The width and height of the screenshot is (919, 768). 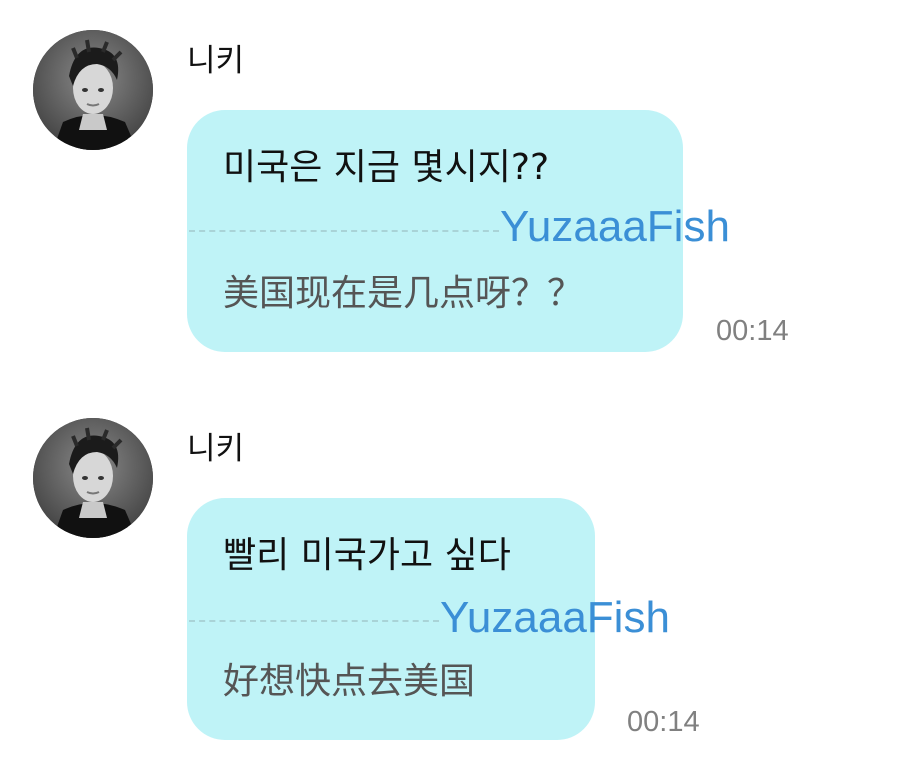 What do you see at coordinates (367, 555) in the screenshot?
I see `message-text-korean: 빨리 미국가고 싶다` at bounding box center [367, 555].